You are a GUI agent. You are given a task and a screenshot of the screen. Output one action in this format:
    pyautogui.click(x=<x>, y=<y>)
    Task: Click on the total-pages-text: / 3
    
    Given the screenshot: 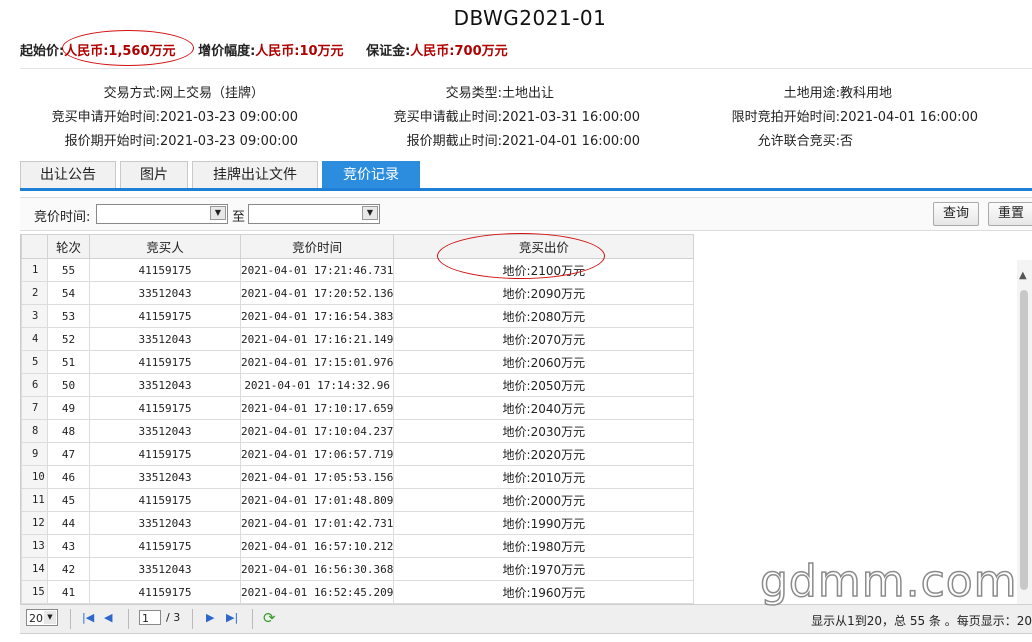 What is the action you would take?
    pyautogui.click(x=173, y=617)
    